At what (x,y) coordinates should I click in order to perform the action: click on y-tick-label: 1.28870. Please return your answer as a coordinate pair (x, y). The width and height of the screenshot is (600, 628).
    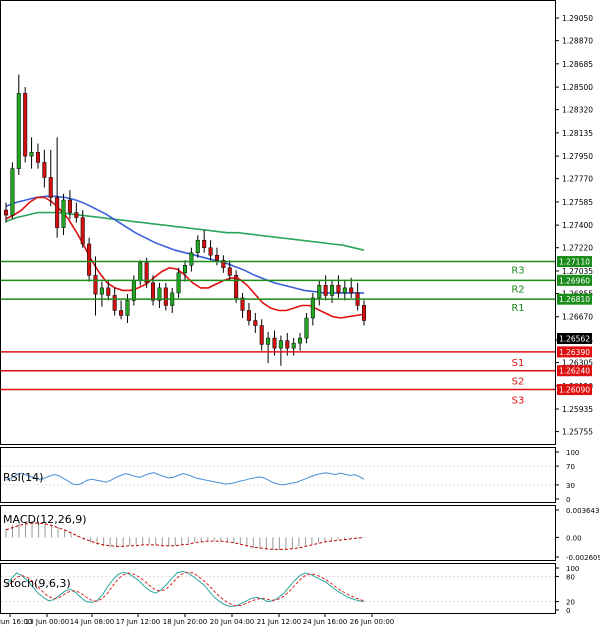
    Looking at the image, I should click on (577, 41).